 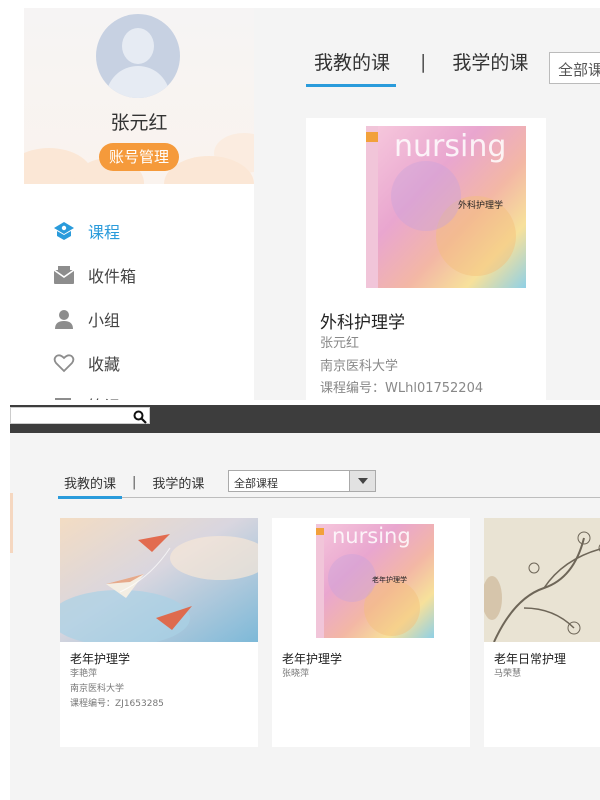 I want to click on sidebar-item-group: 小组, so click(x=147, y=319).